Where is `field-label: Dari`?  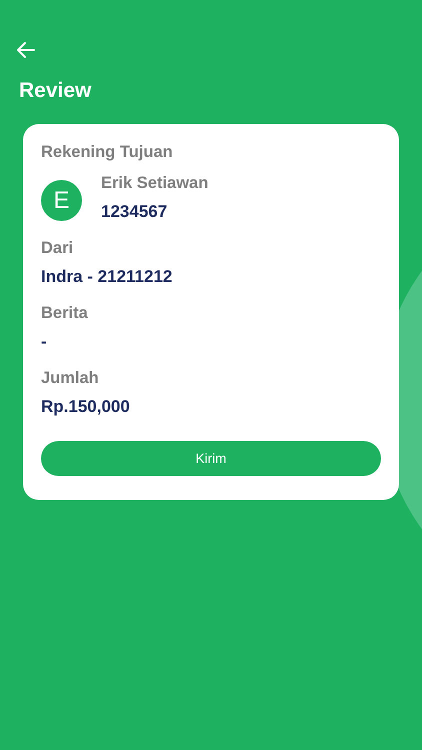
field-label: Dari is located at coordinates (57, 248).